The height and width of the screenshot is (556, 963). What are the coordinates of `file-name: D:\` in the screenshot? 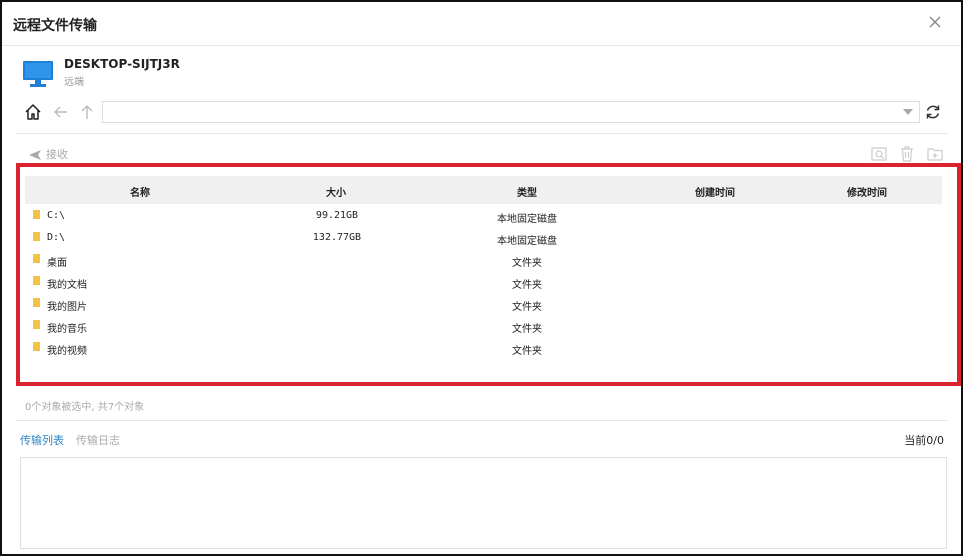 It's located at (56, 237).